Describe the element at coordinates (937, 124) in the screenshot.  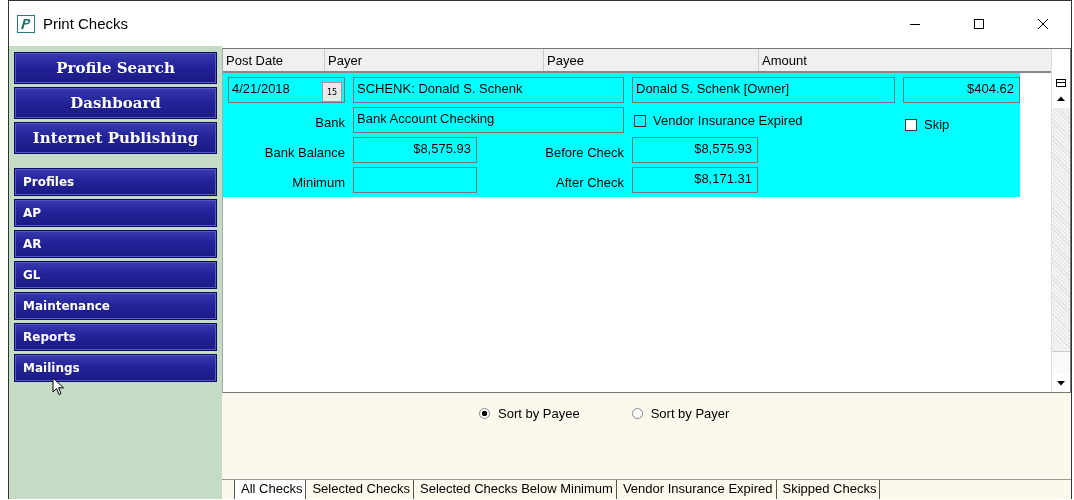
I see `checkbox-label: Skip` at that location.